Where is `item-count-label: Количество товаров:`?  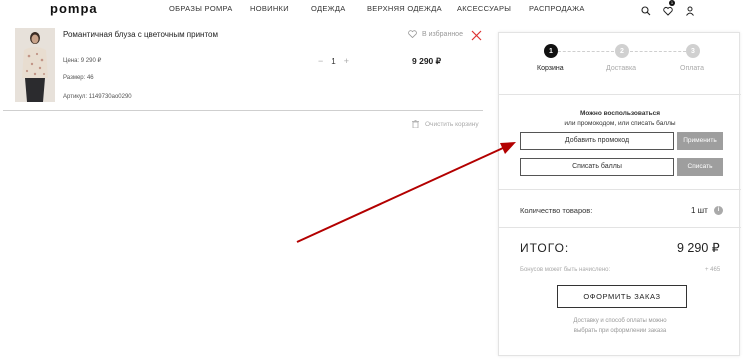
item-count-label: Количество товаров: is located at coordinates (556, 210).